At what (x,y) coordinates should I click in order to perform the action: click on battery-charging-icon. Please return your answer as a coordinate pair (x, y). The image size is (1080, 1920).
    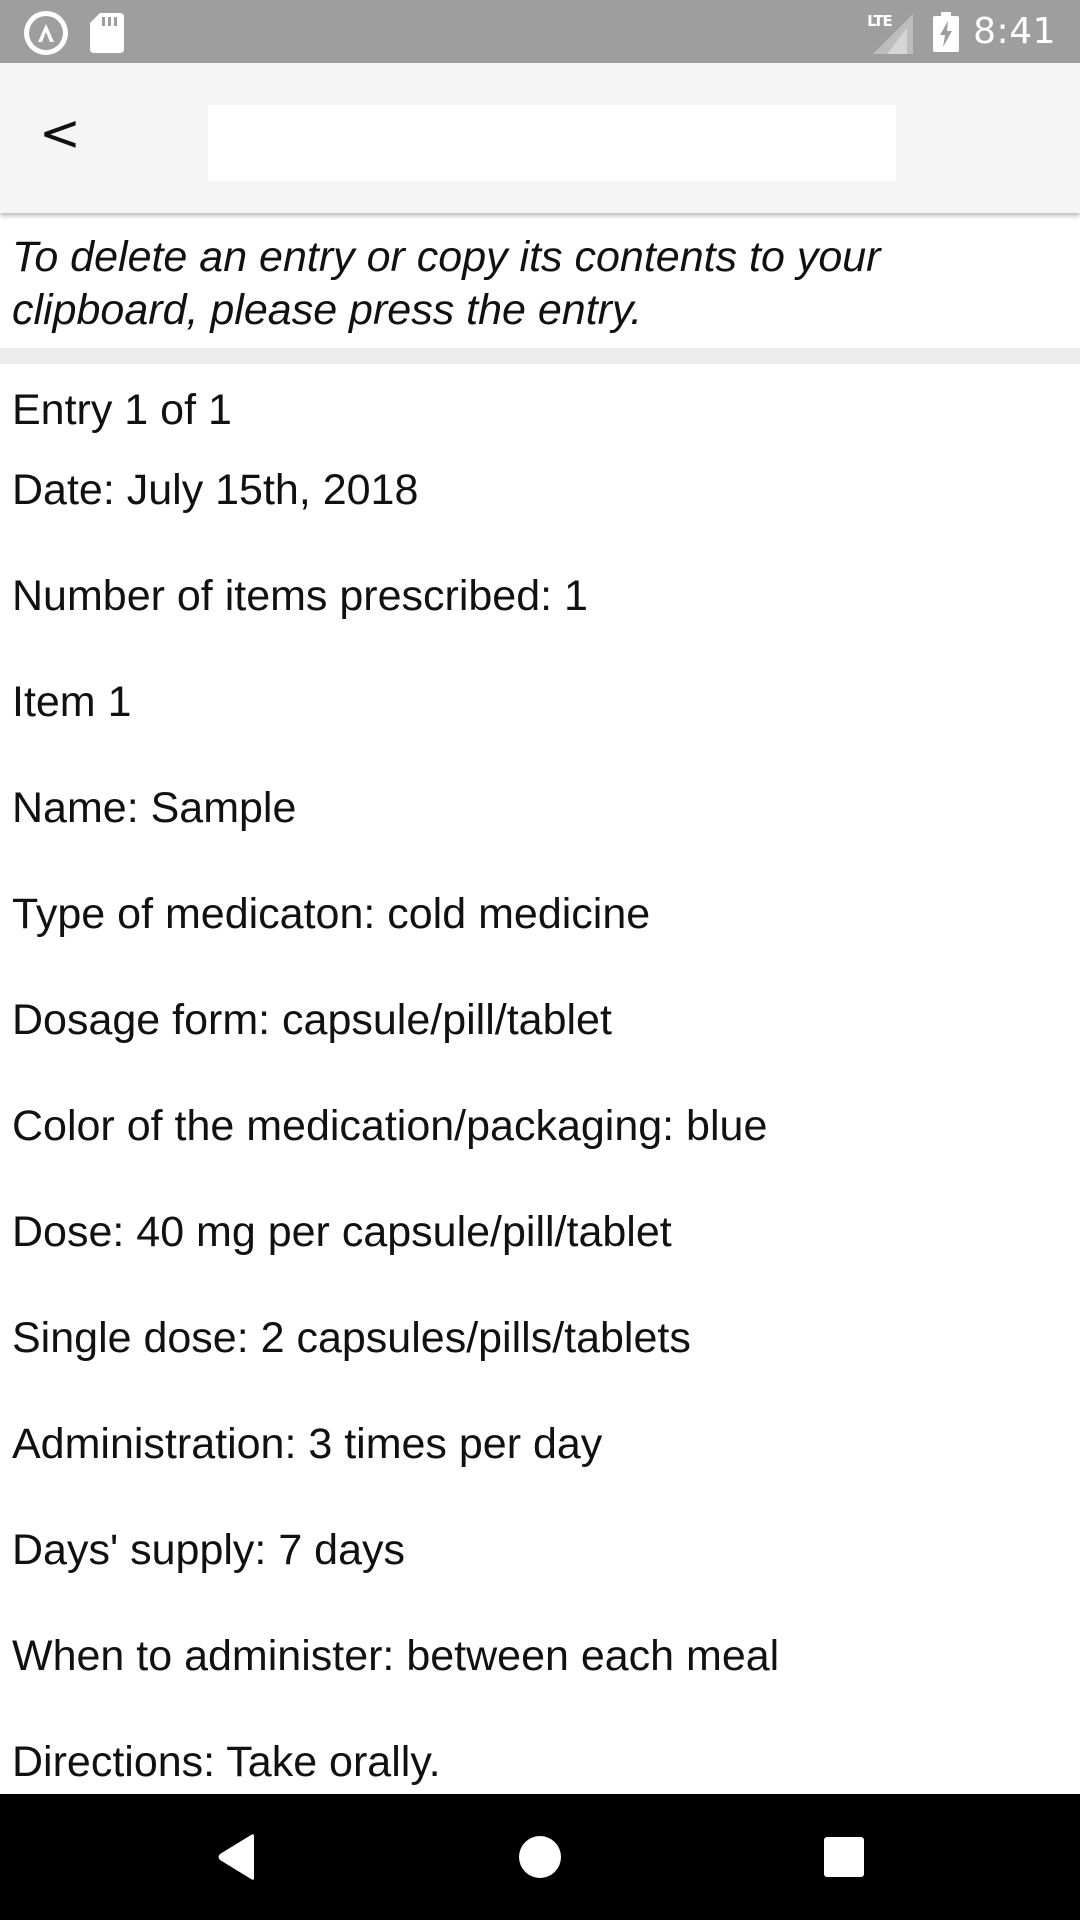
    Looking at the image, I should click on (946, 31).